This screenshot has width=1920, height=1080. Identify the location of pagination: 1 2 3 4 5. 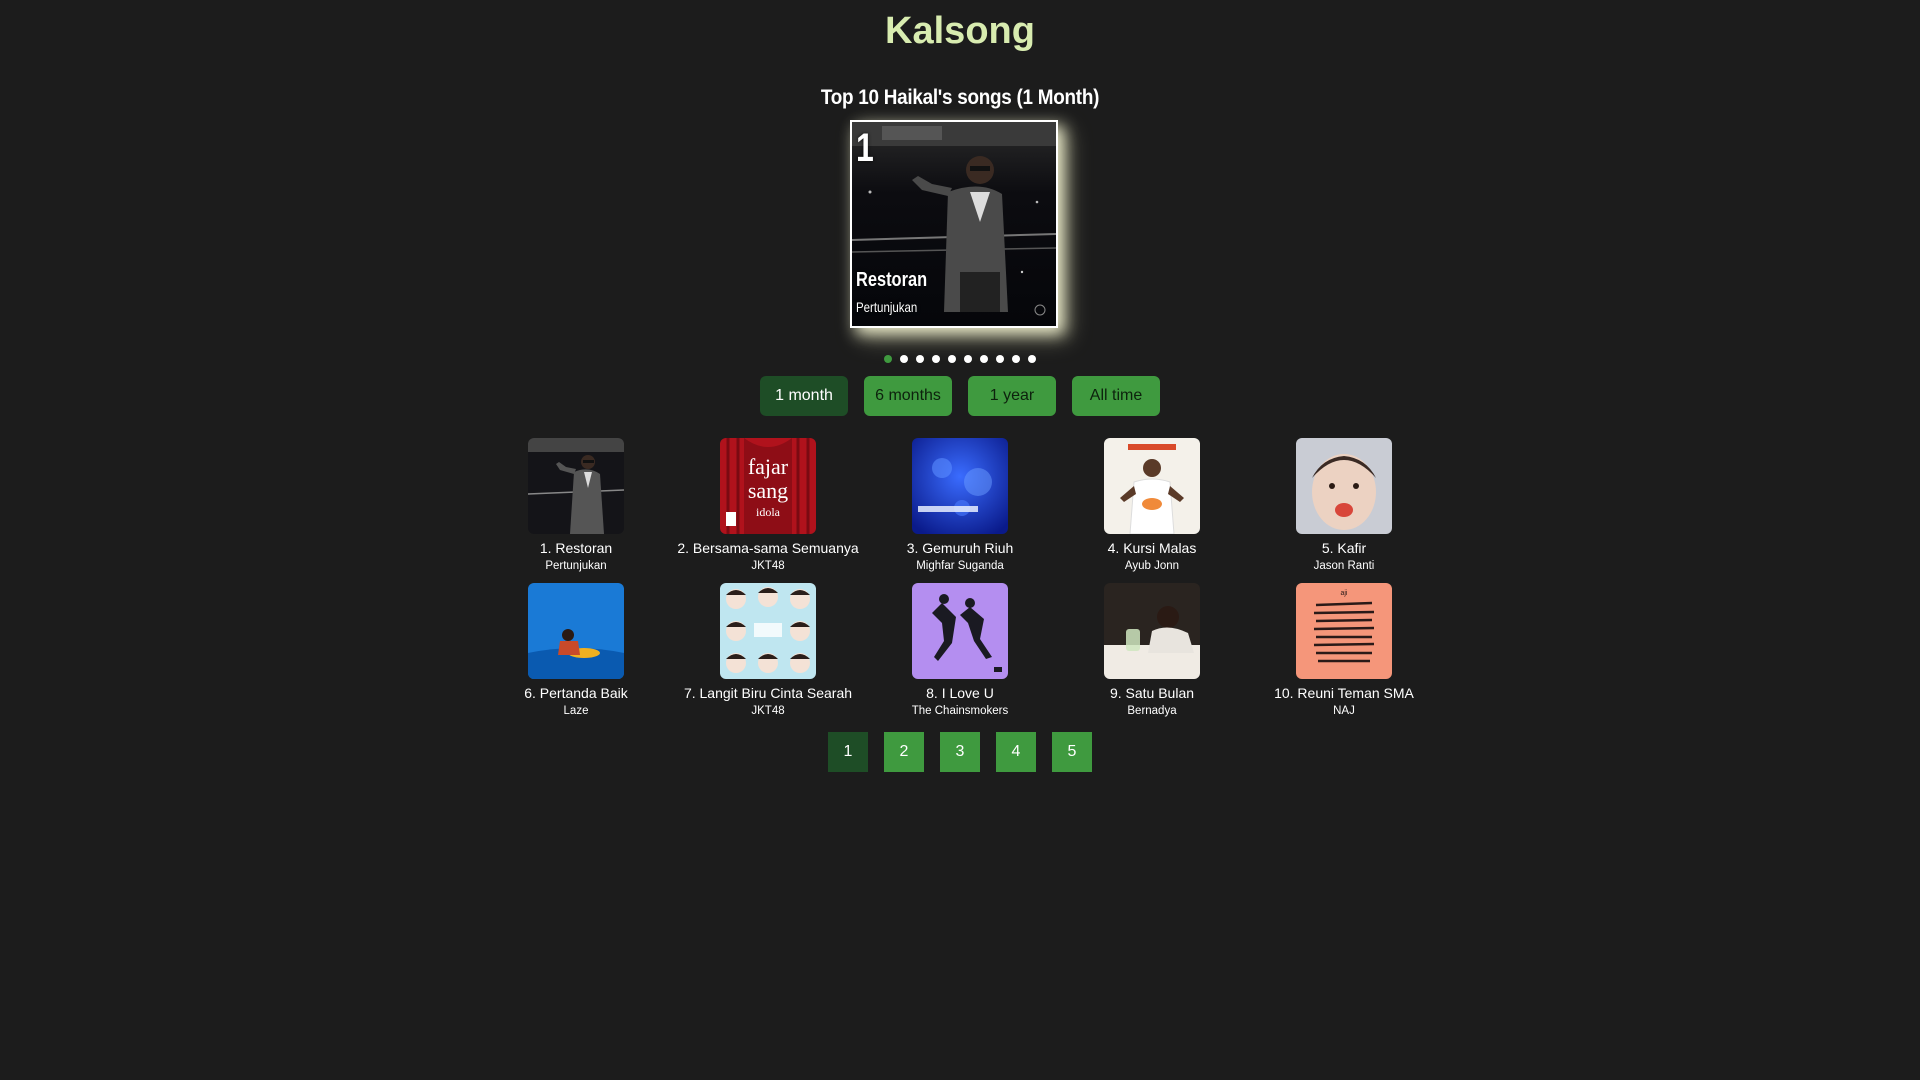
(960, 752).